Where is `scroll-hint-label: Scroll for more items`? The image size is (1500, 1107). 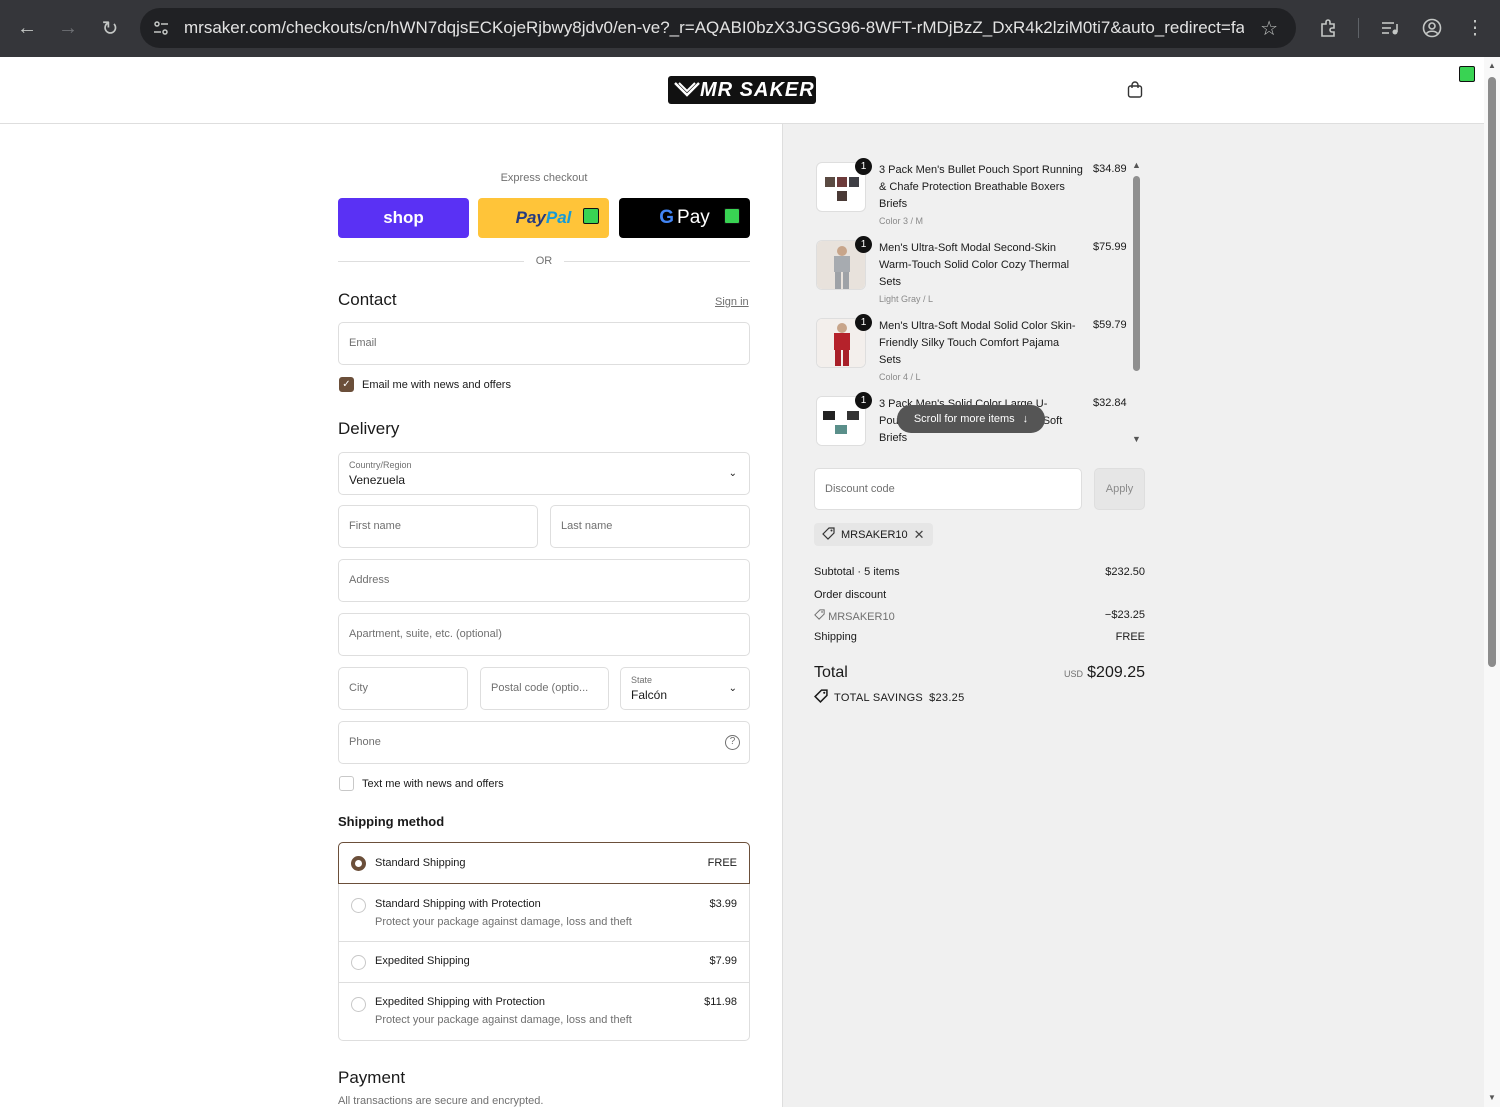 scroll-hint-label: Scroll for more items is located at coordinates (964, 419).